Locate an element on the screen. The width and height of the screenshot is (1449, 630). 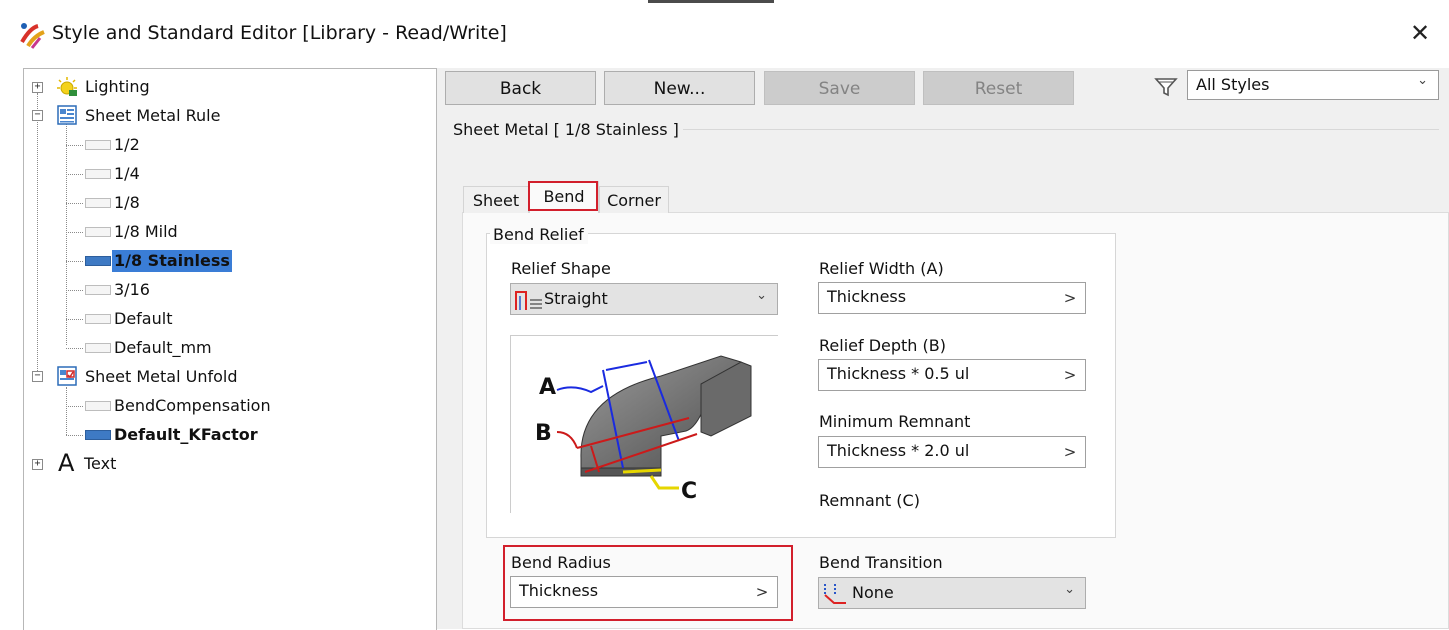
relief-depth-value: Thickness * 0.5 ul is located at coordinates (898, 373).